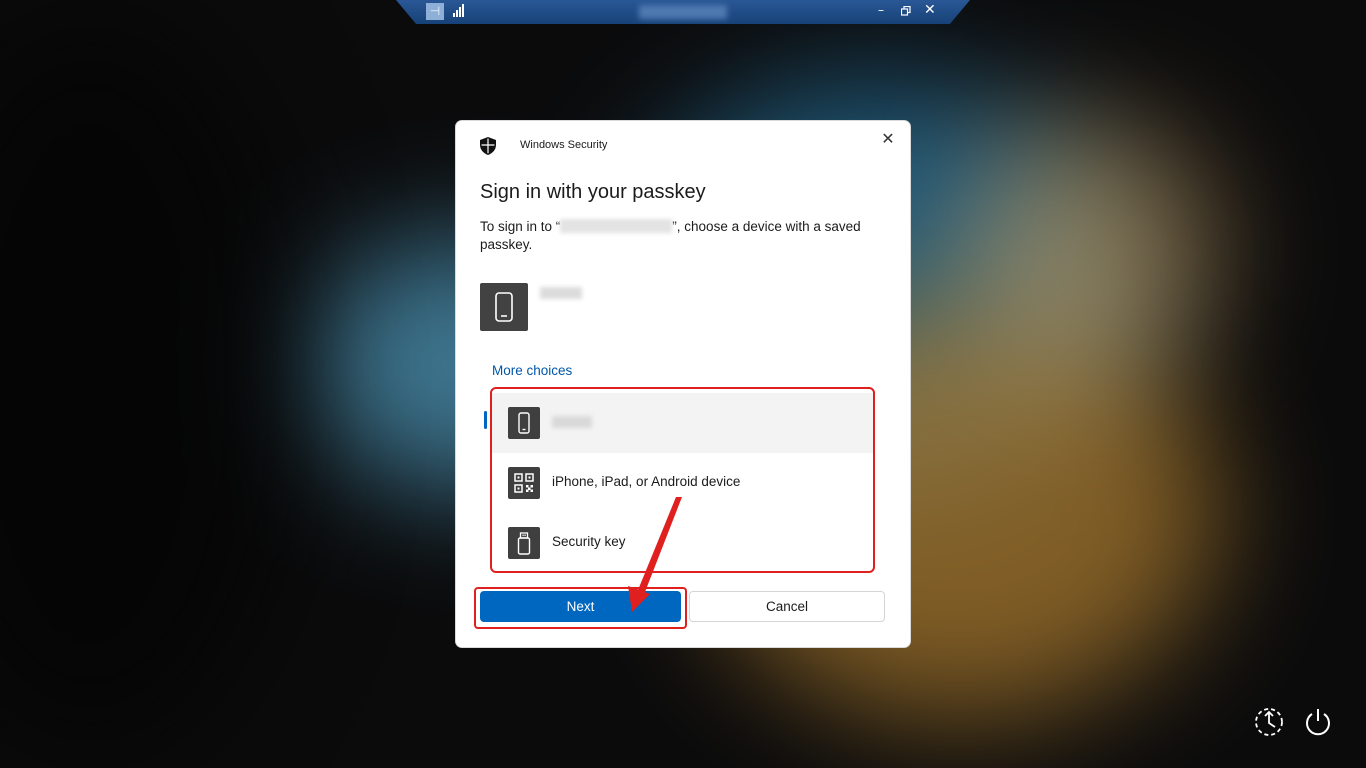 Image resolution: width=1366 pixels, height=768 pixels. Describe the element at coordinates (1269, 722) in the screenshot. I see `accessibility-icon` at that location.